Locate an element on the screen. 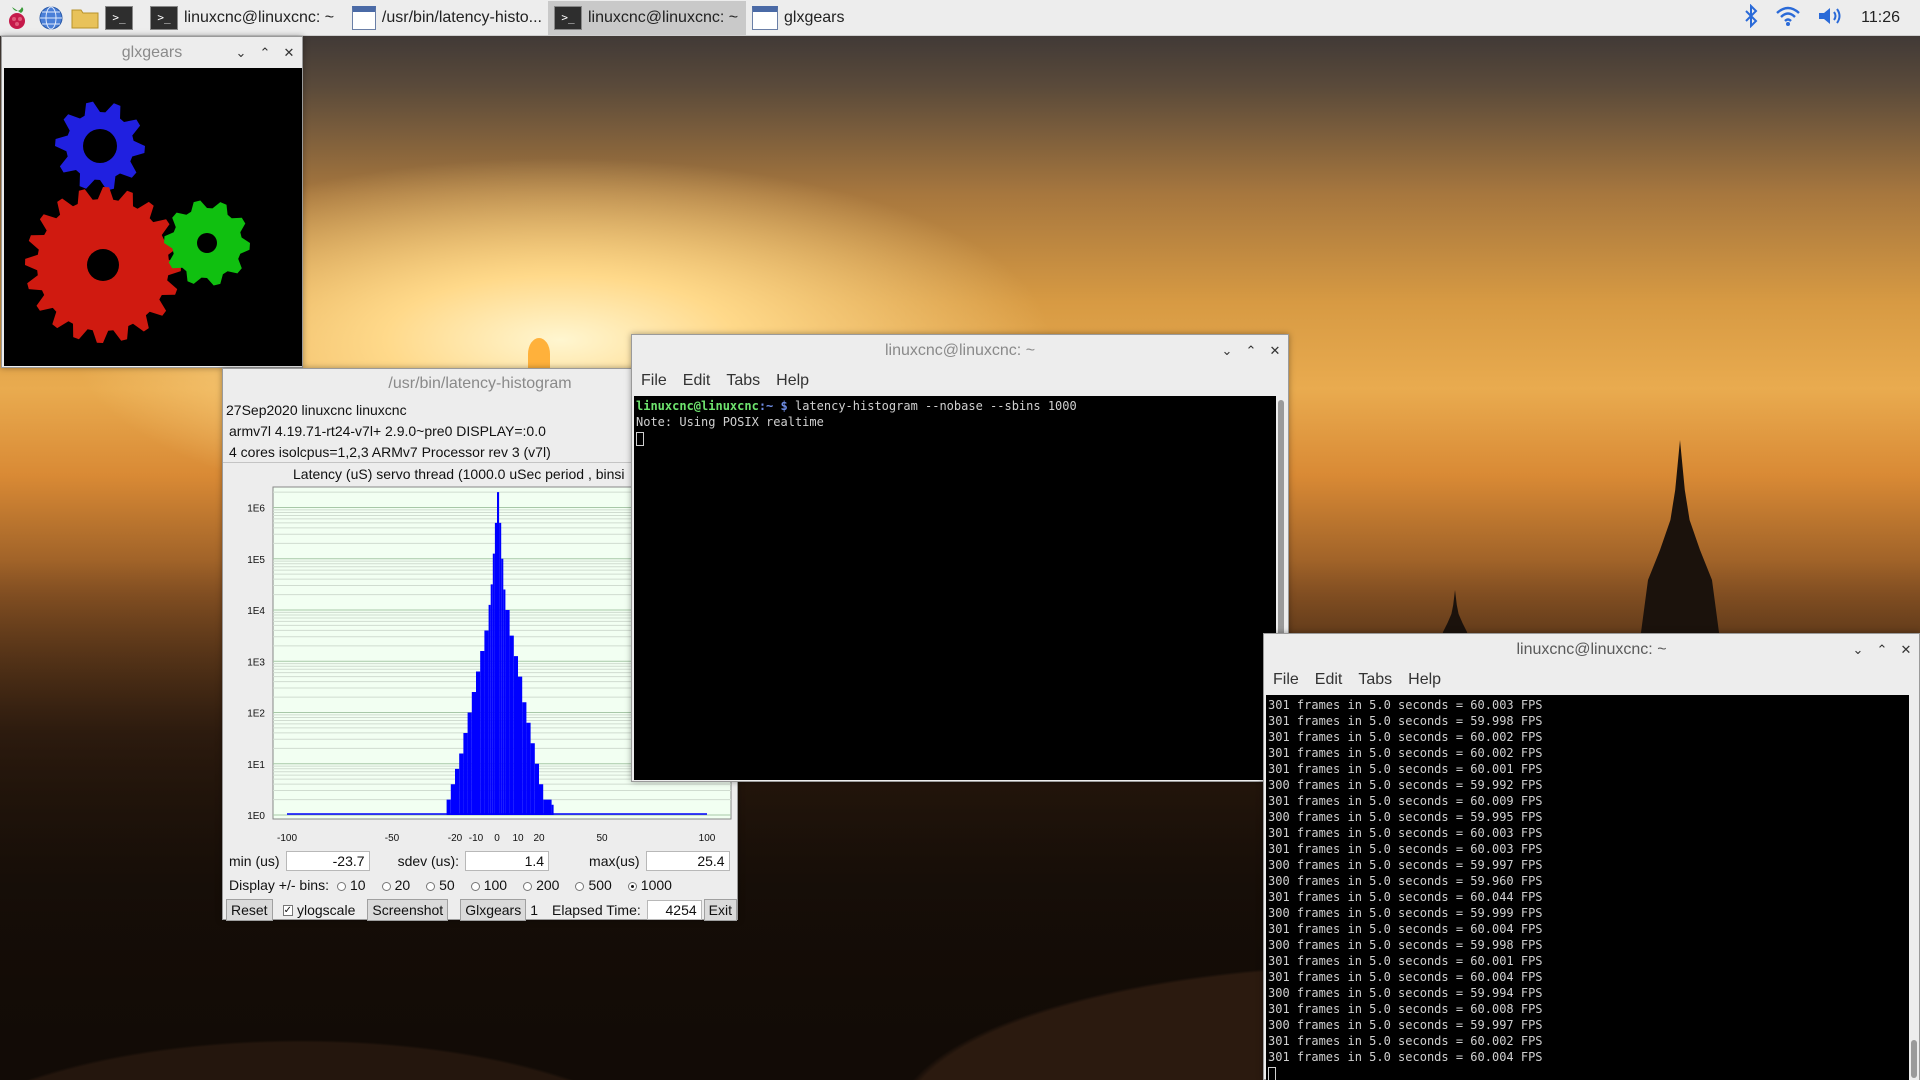 The width and height of the screenshot is (1920, 1080). green-gear-hole is located at coordinates (207, 243).